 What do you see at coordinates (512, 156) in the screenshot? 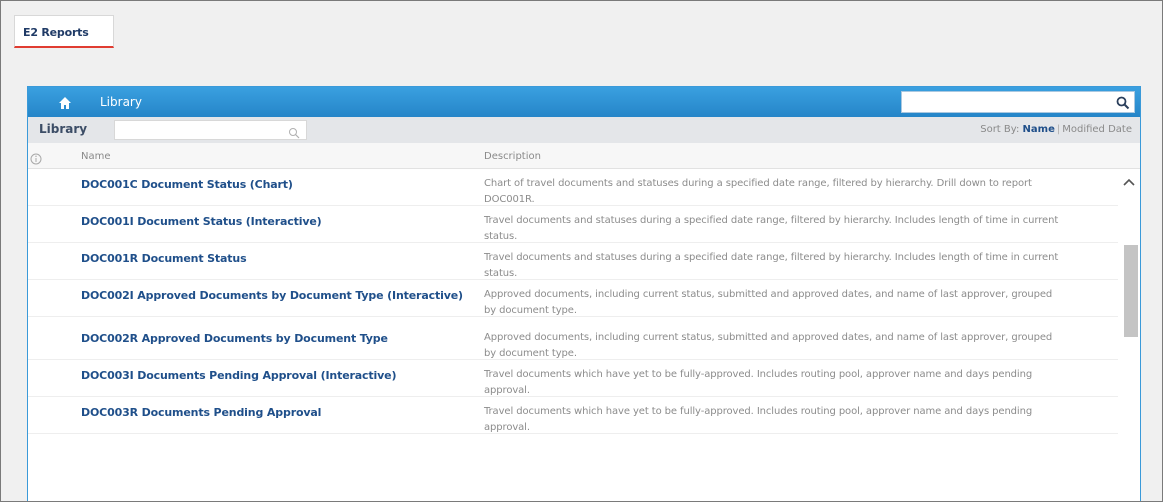
I see `column-description-header: Description` at bounding box center [512, 156].